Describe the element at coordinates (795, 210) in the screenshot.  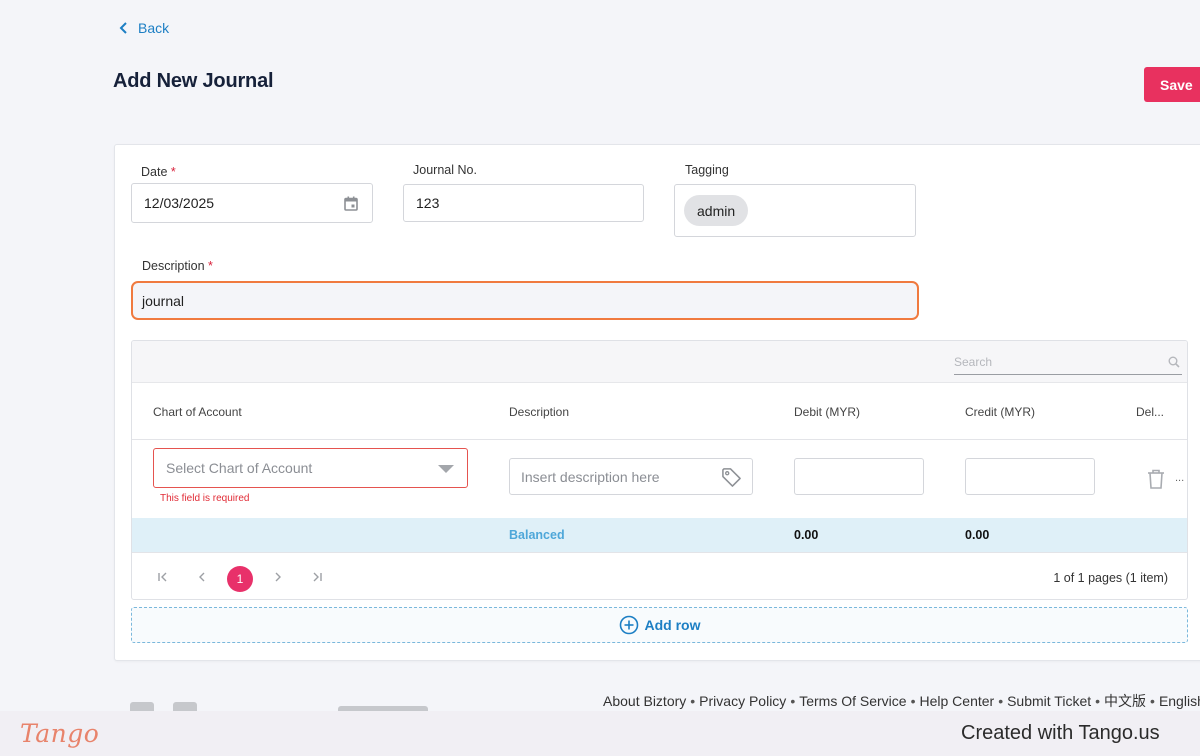
I see `tagging-input: admin` at that location.